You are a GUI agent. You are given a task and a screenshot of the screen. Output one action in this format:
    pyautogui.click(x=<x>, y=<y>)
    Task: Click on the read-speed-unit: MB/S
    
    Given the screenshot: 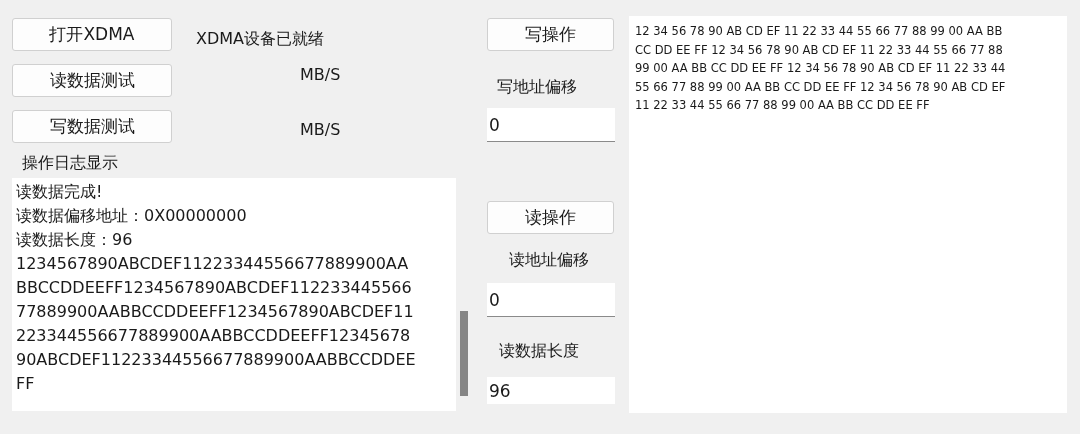 What is the action you would take?
    pyautogui.click(x=320, y=74)
    